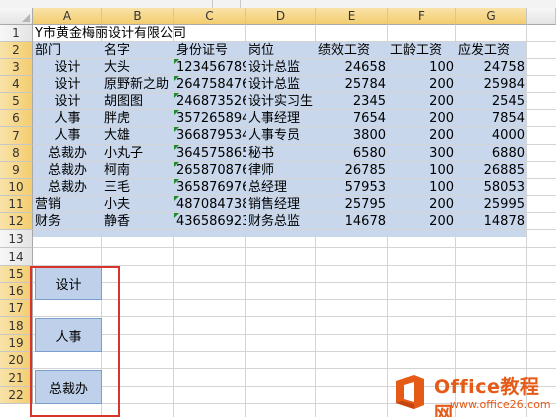 This screenshot has height=417, width=556. Describe the element at coordinates (422, 50) in the screenshot. I see `header-cell: 工龄工资` at that location.